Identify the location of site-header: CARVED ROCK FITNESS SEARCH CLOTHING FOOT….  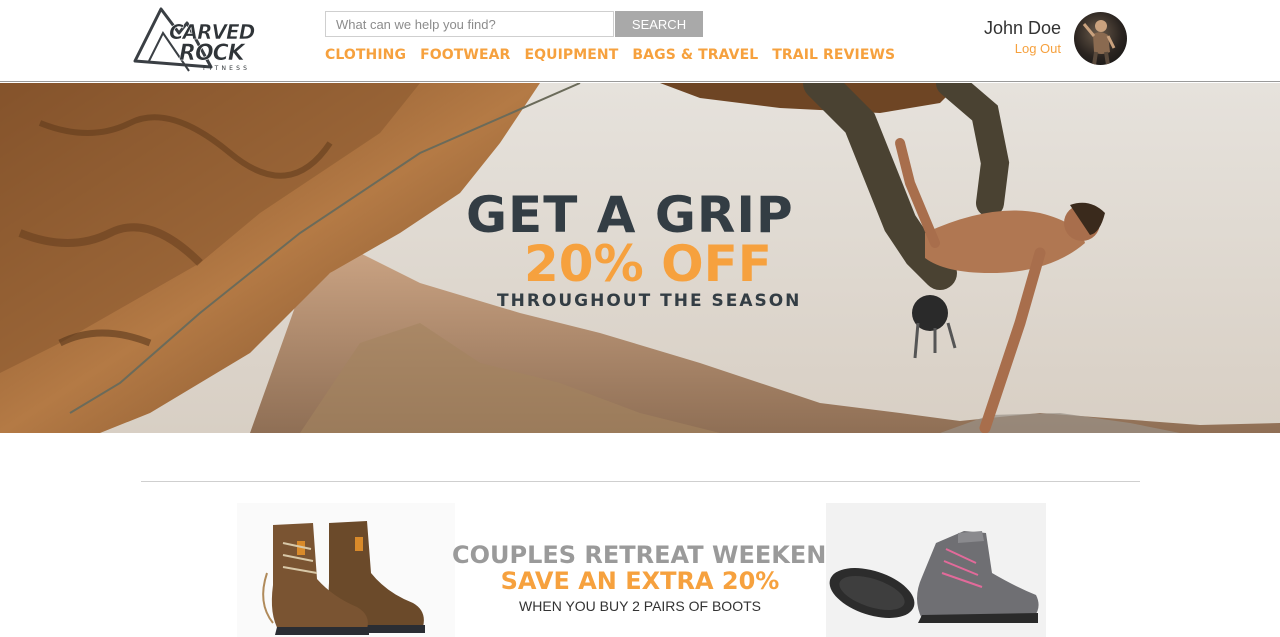
(640, 41).